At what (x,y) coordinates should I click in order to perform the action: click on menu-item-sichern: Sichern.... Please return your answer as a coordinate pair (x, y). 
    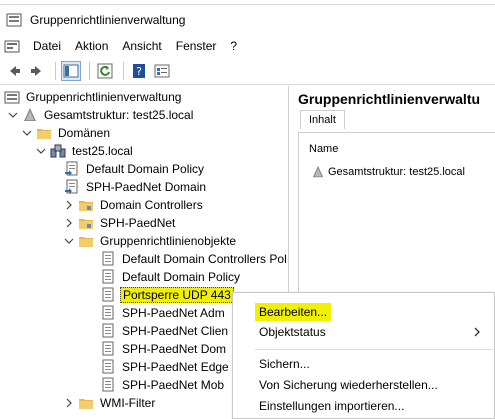
    Looking at the image, I should click on (364, 364).